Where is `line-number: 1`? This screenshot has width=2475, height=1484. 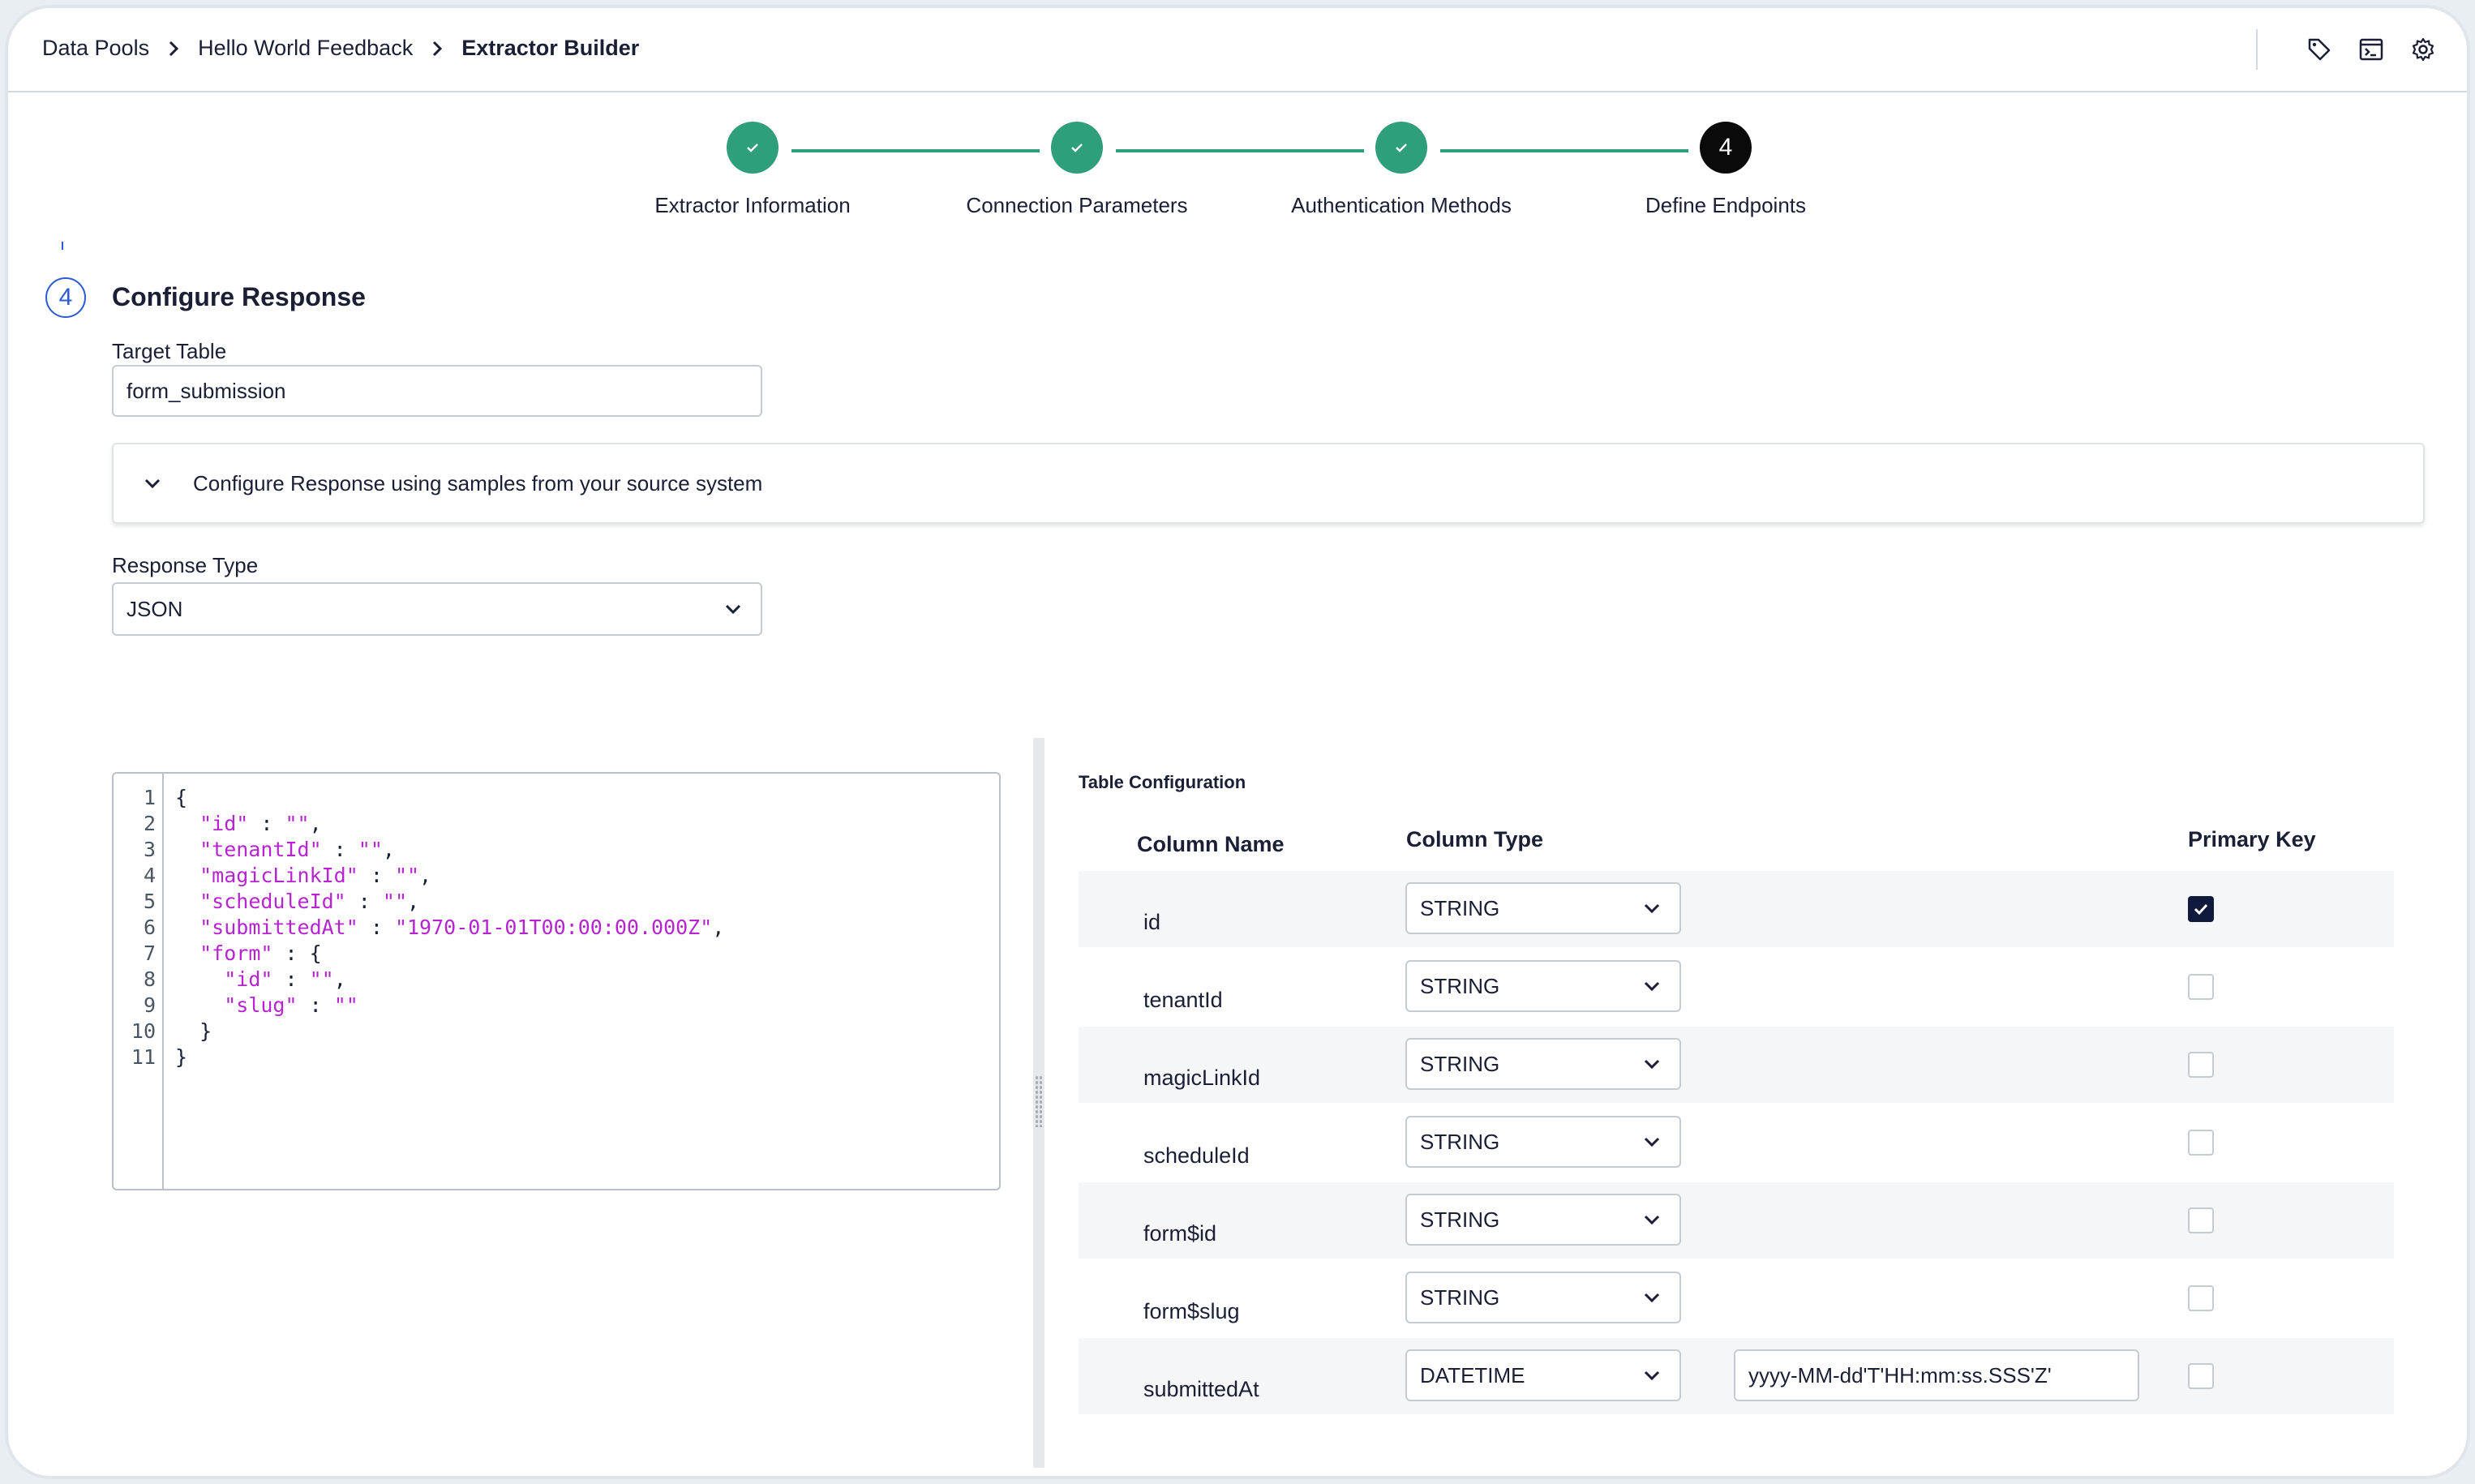
line-number: 1 is located at coordinates (149, 797).